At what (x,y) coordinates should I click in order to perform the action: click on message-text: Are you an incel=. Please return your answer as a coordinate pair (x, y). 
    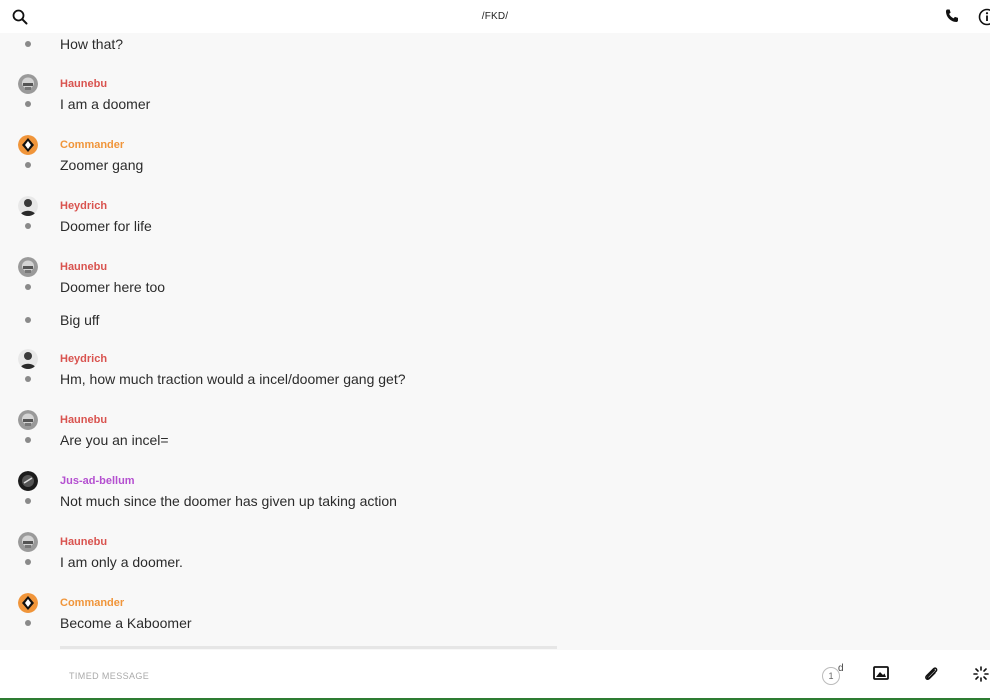
    Looking at the image, I should click on (114, 440).